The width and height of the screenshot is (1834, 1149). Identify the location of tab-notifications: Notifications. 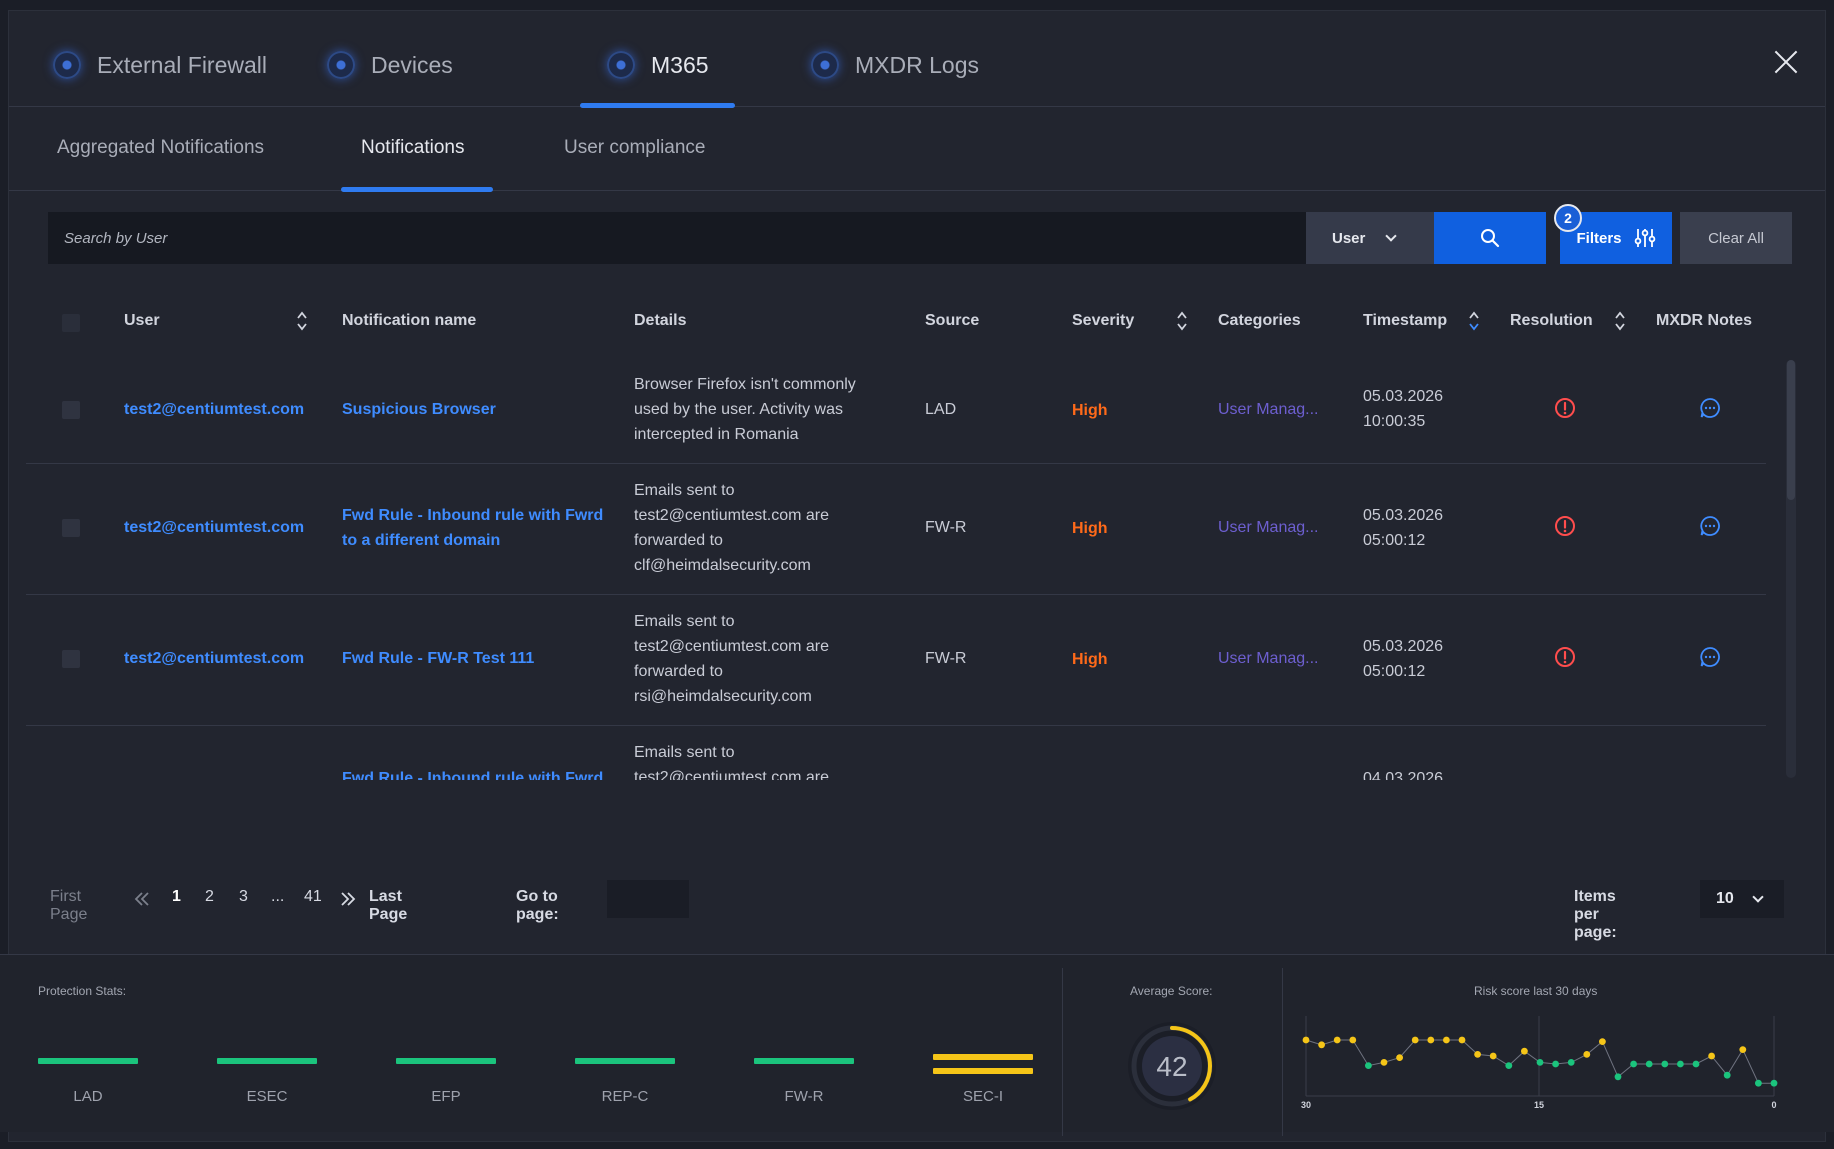
(413, 148).